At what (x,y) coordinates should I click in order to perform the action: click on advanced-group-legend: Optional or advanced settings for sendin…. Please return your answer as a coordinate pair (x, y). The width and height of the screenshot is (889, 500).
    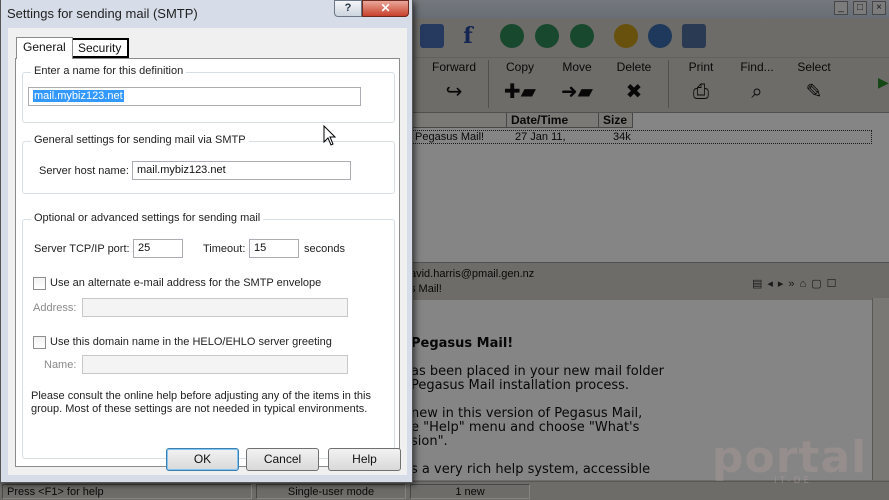
    Looking at the image, I should click on (147, 218).